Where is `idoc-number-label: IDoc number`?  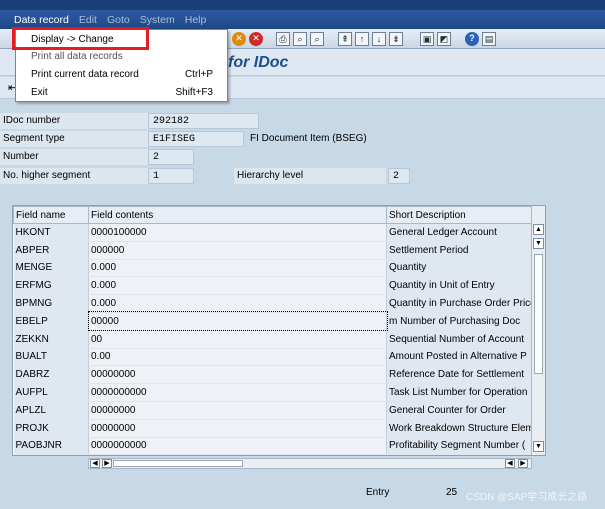 idoc-number-label: IDoc number is located at coordinates (74, 121).